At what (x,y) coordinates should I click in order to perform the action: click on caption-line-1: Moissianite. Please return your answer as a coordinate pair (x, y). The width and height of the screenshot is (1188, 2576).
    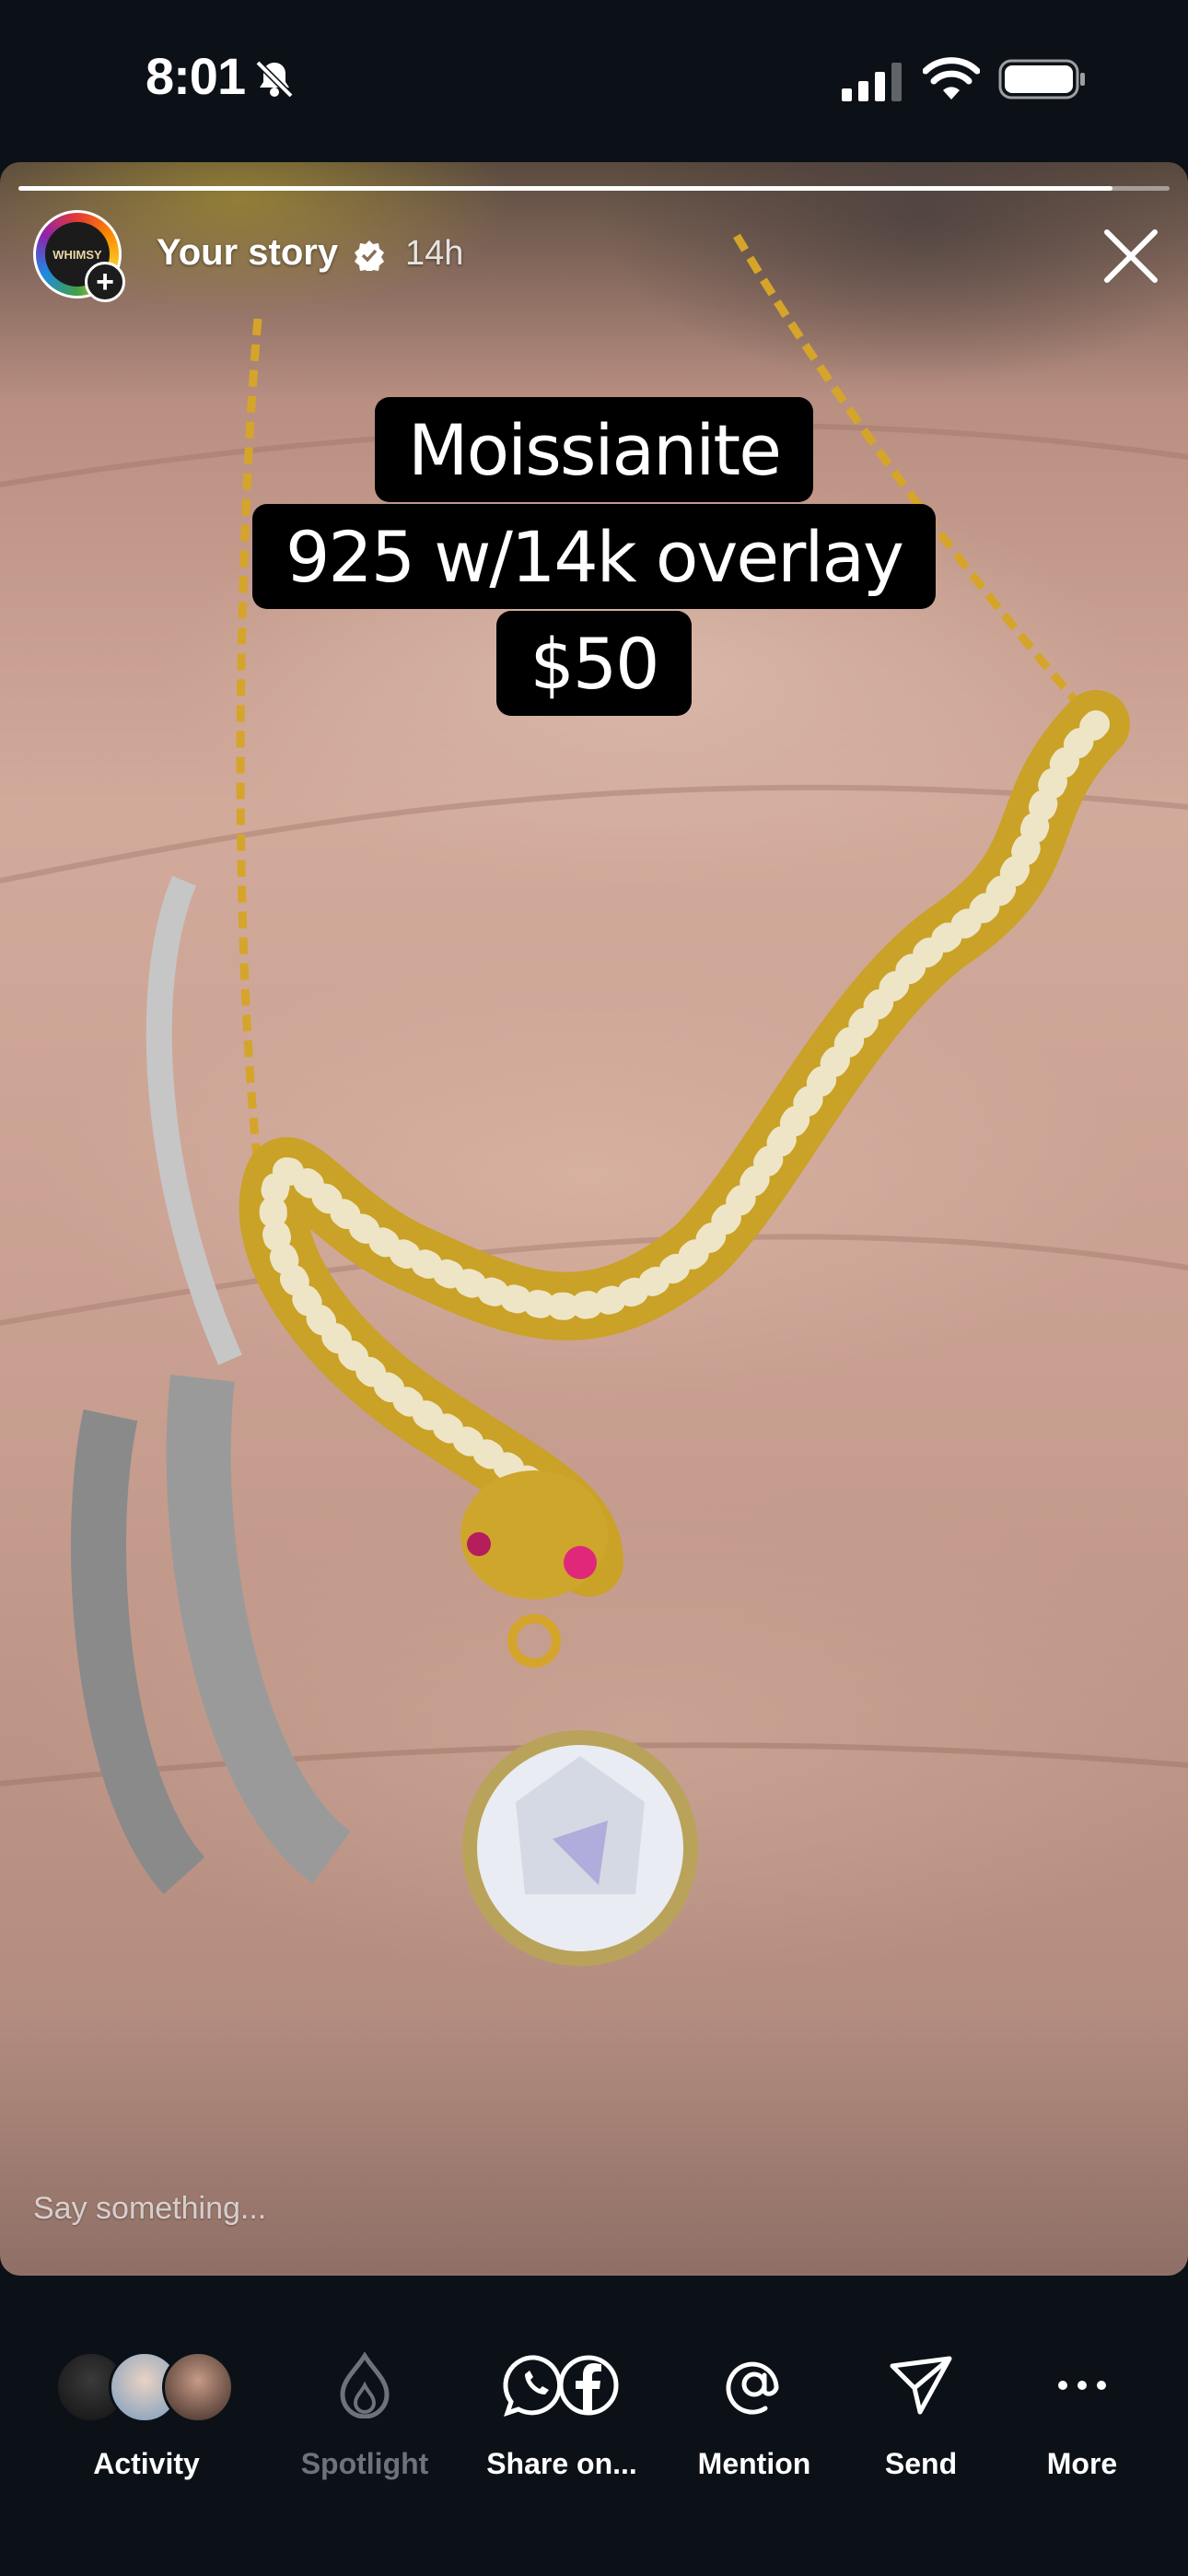
    Looking at the image, I should click on (594, 449).